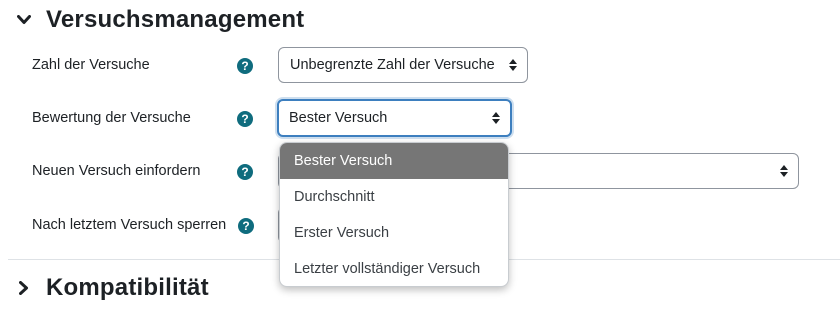 The width and height of the screenshot is (840, 310). I want to click on num-attempts-label: Zahl der Versuche, so click(91, 65).